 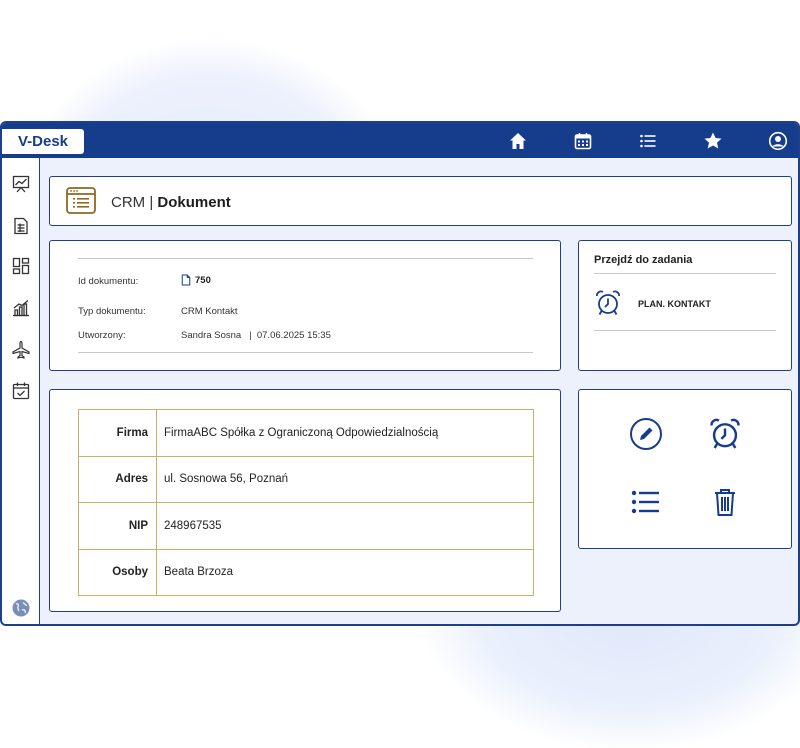 I want to click on sidebar, so click(x=21, y=391).